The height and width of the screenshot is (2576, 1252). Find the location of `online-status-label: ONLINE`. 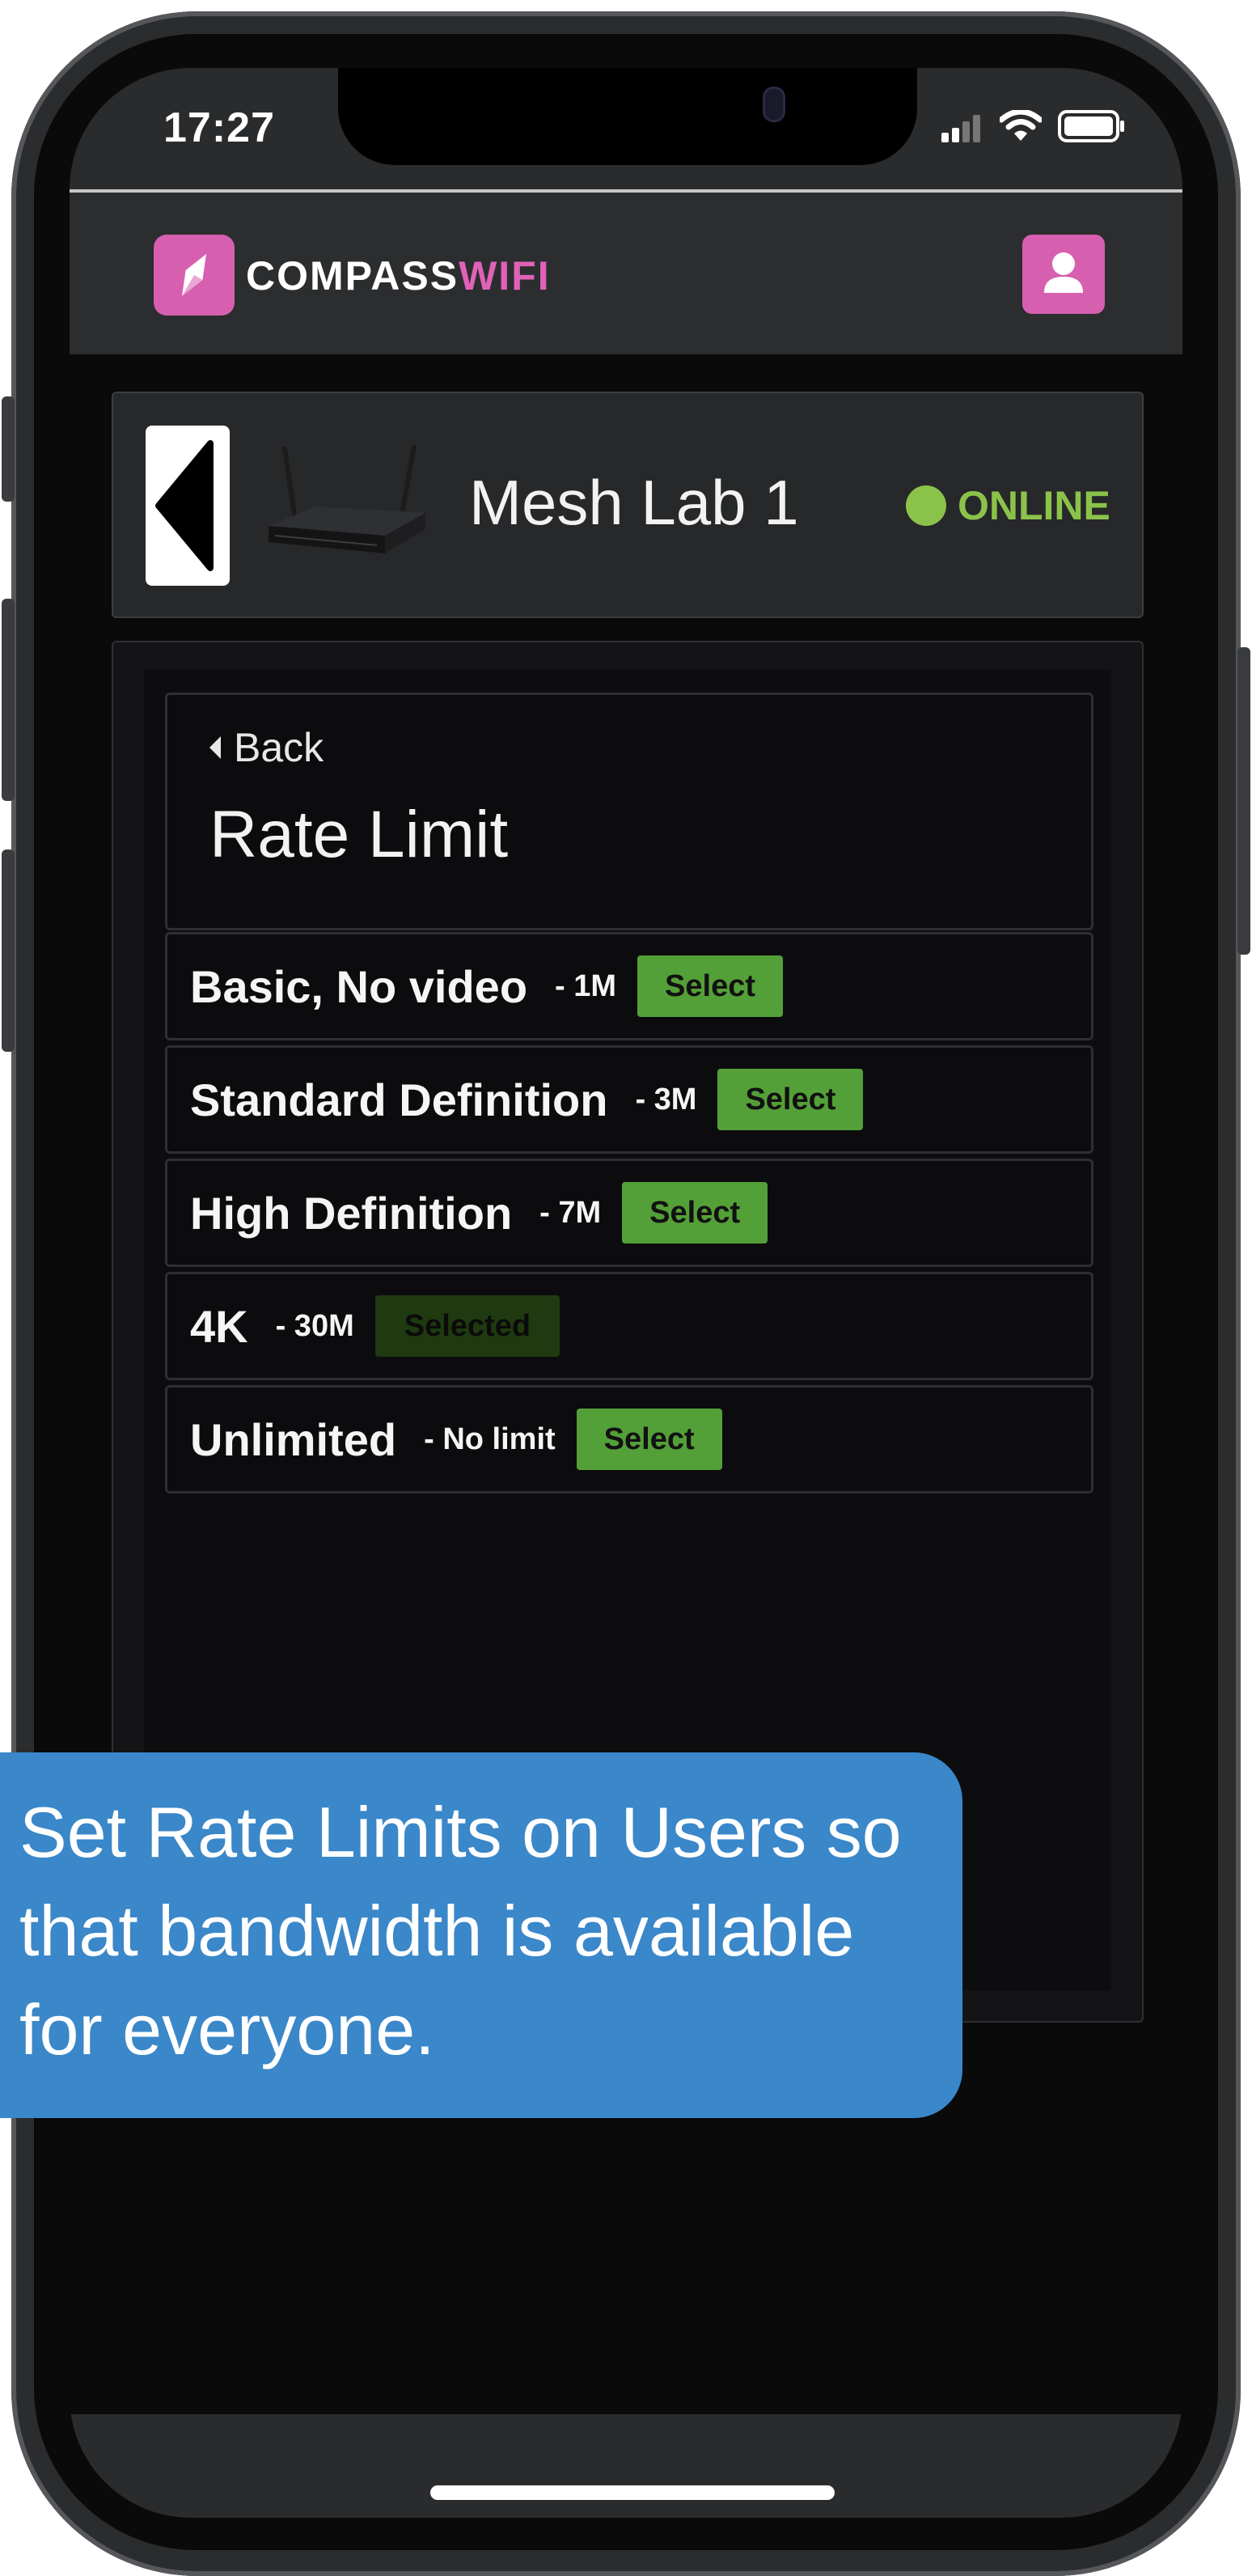

online-status-label: ONLINE is located at coordinates (1034, 505).